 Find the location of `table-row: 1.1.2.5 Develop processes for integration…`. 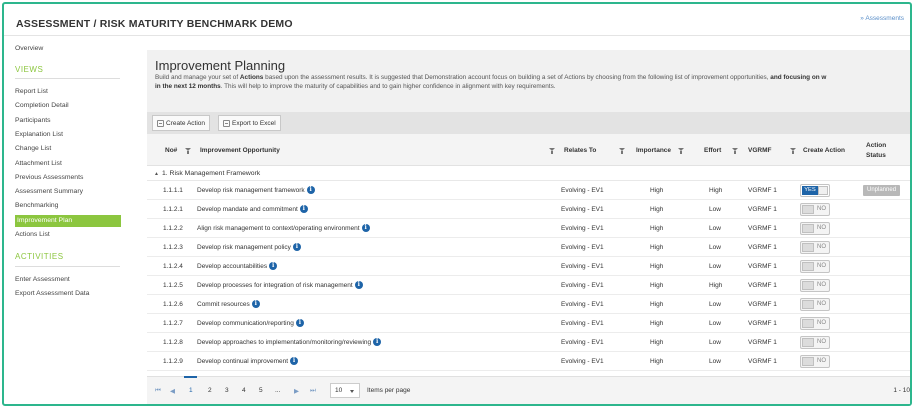

table-row: 1.1.2.5 Develop processes for integration… is located at coordinates (528, 285).